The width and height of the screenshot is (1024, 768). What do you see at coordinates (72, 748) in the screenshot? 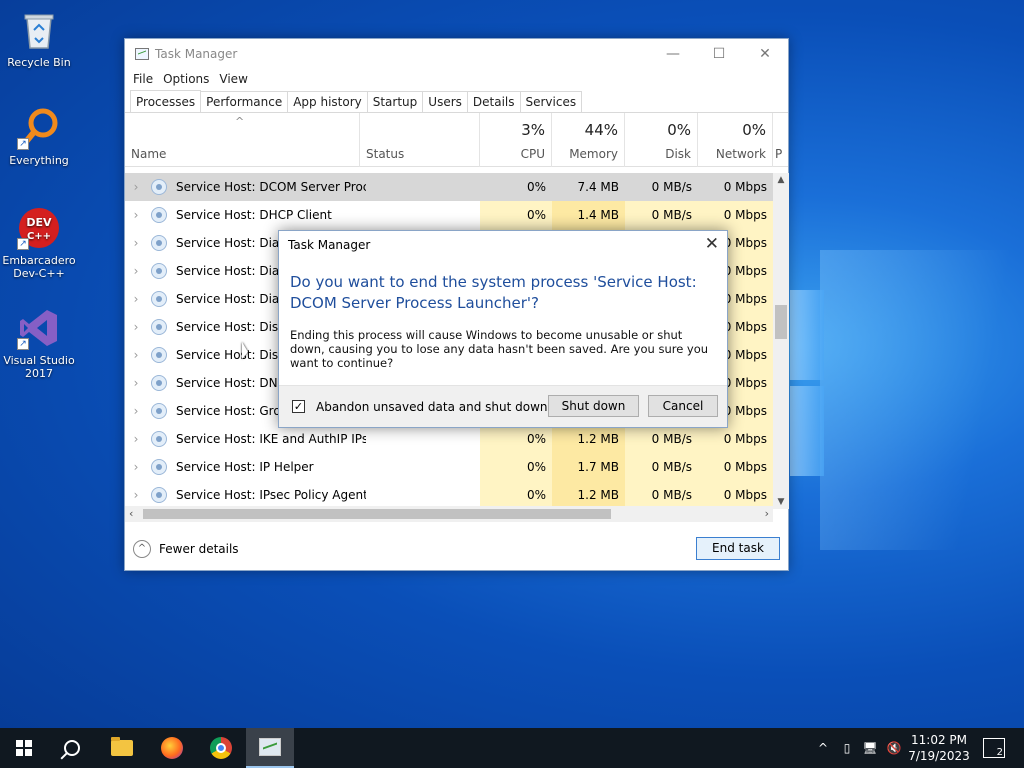
I see `search-button` at bounding box center [72, 748].